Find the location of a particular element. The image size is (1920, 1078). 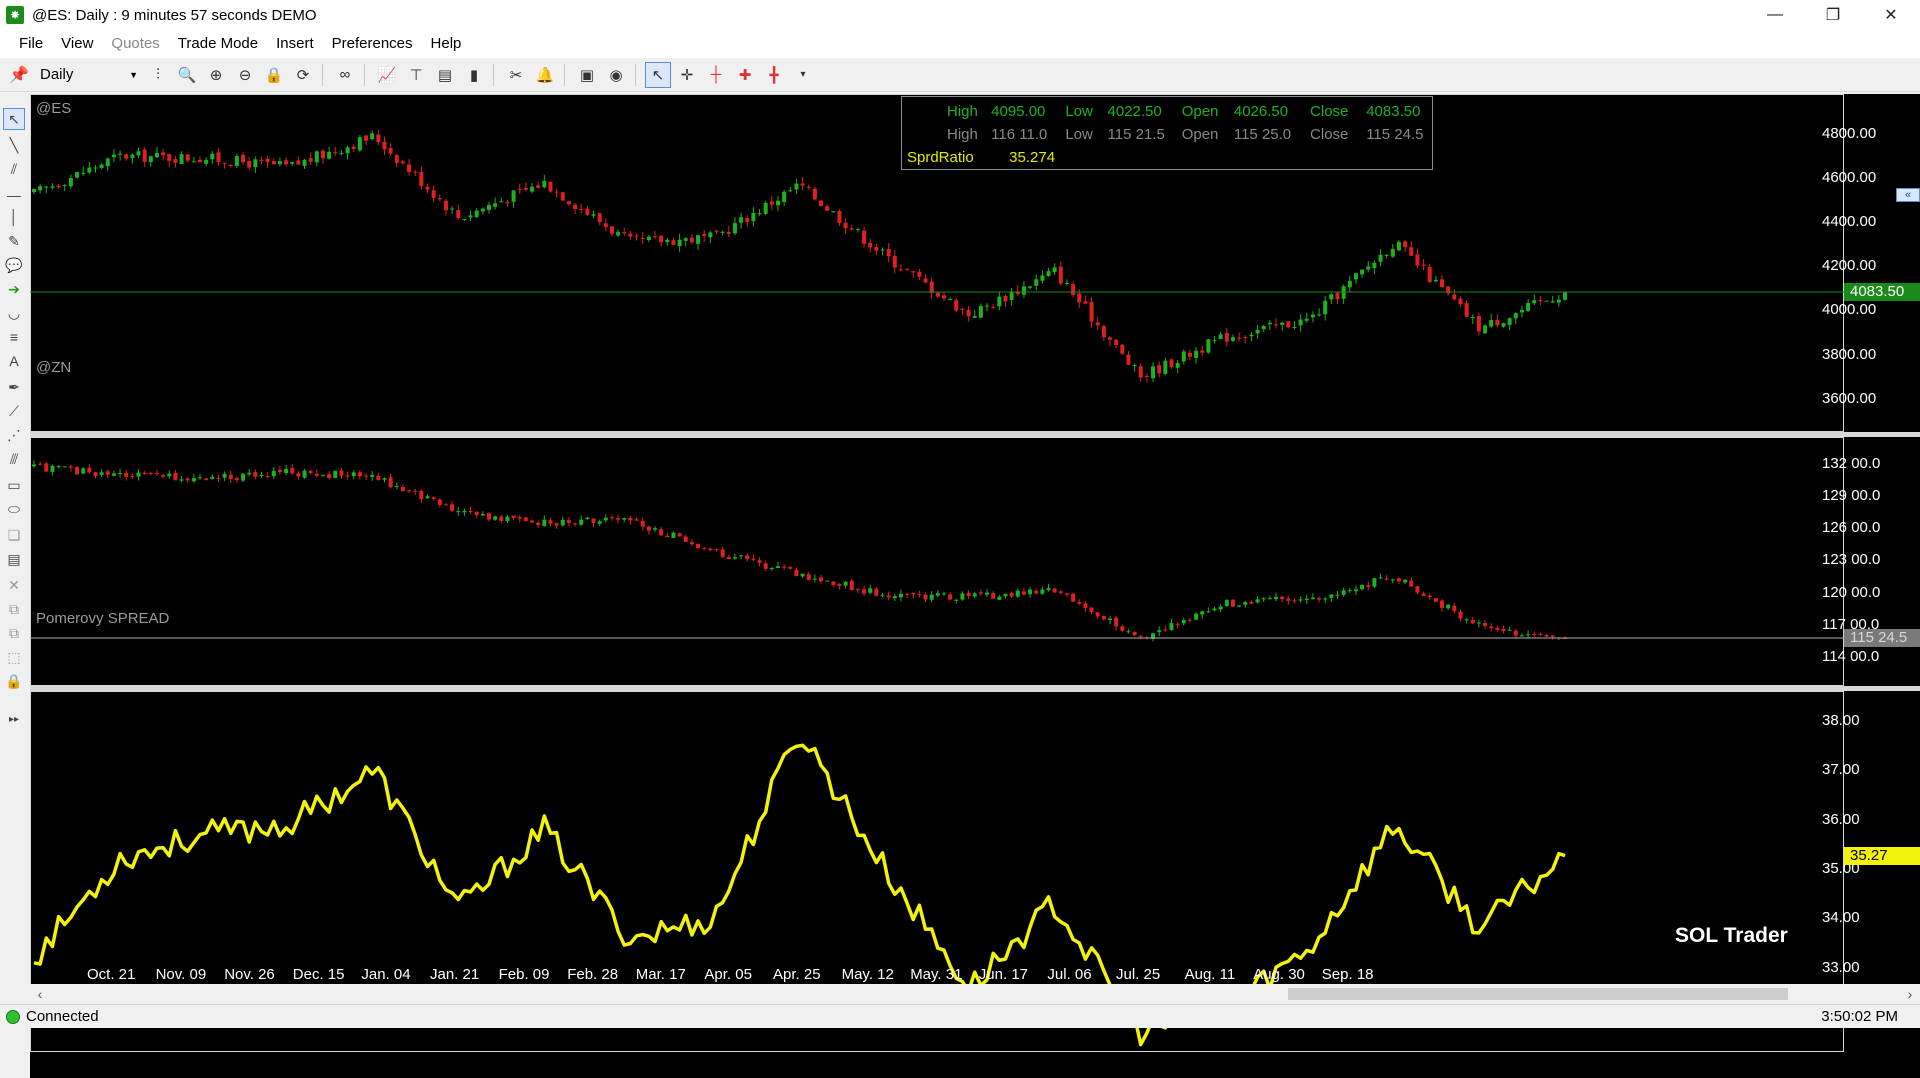

horizontal-line-icon: — is located at coordinates (14, 195).